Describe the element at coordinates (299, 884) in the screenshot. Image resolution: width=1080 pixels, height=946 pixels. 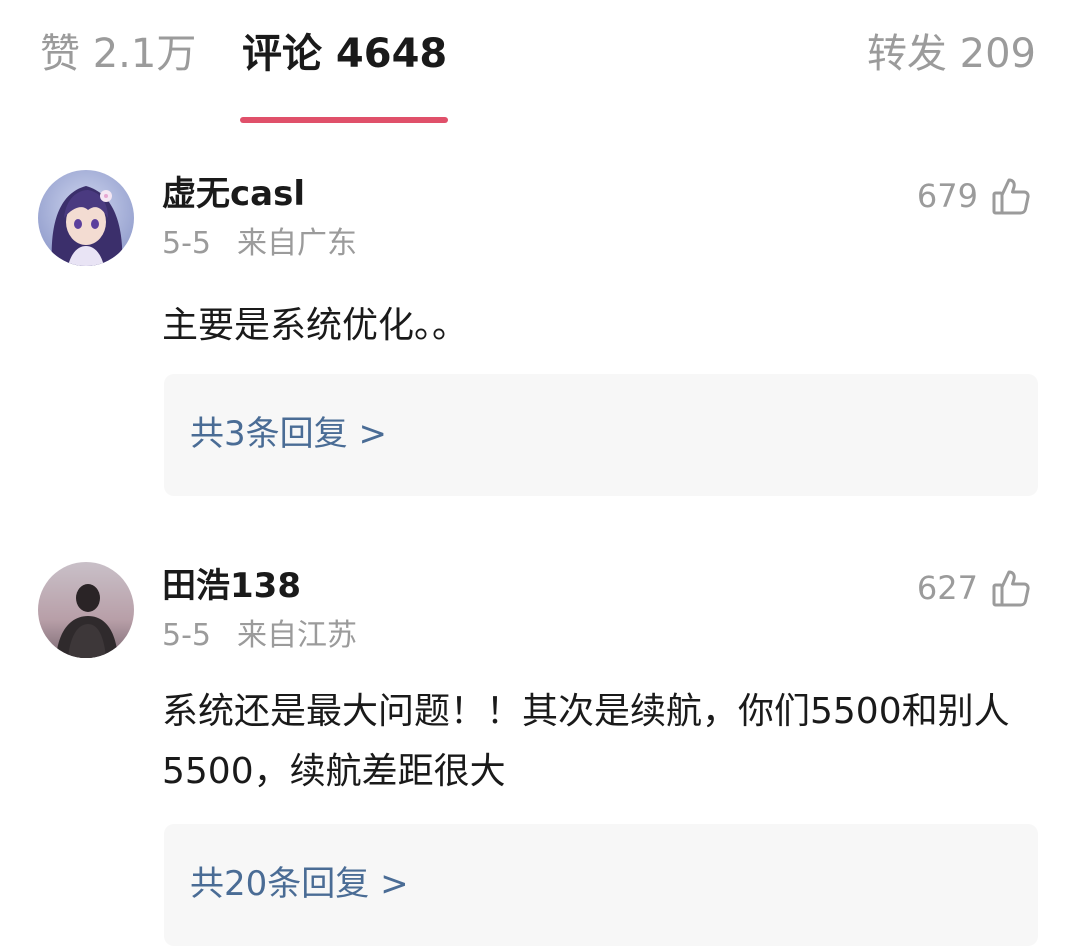
I see `replies-label: 共20条回复 >` at that location.